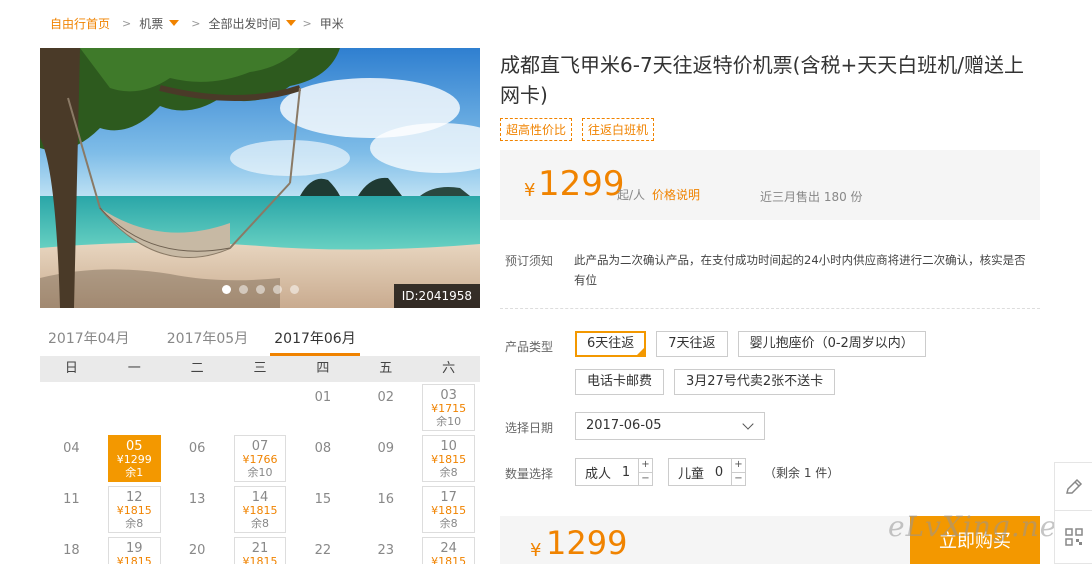 This screenshot has width=1092, height=564. Describe the element at coordinates (755, 382) in the screenshot. I see `option-march-27-no-card: 3月27号代卖2张不送卡` at that location.